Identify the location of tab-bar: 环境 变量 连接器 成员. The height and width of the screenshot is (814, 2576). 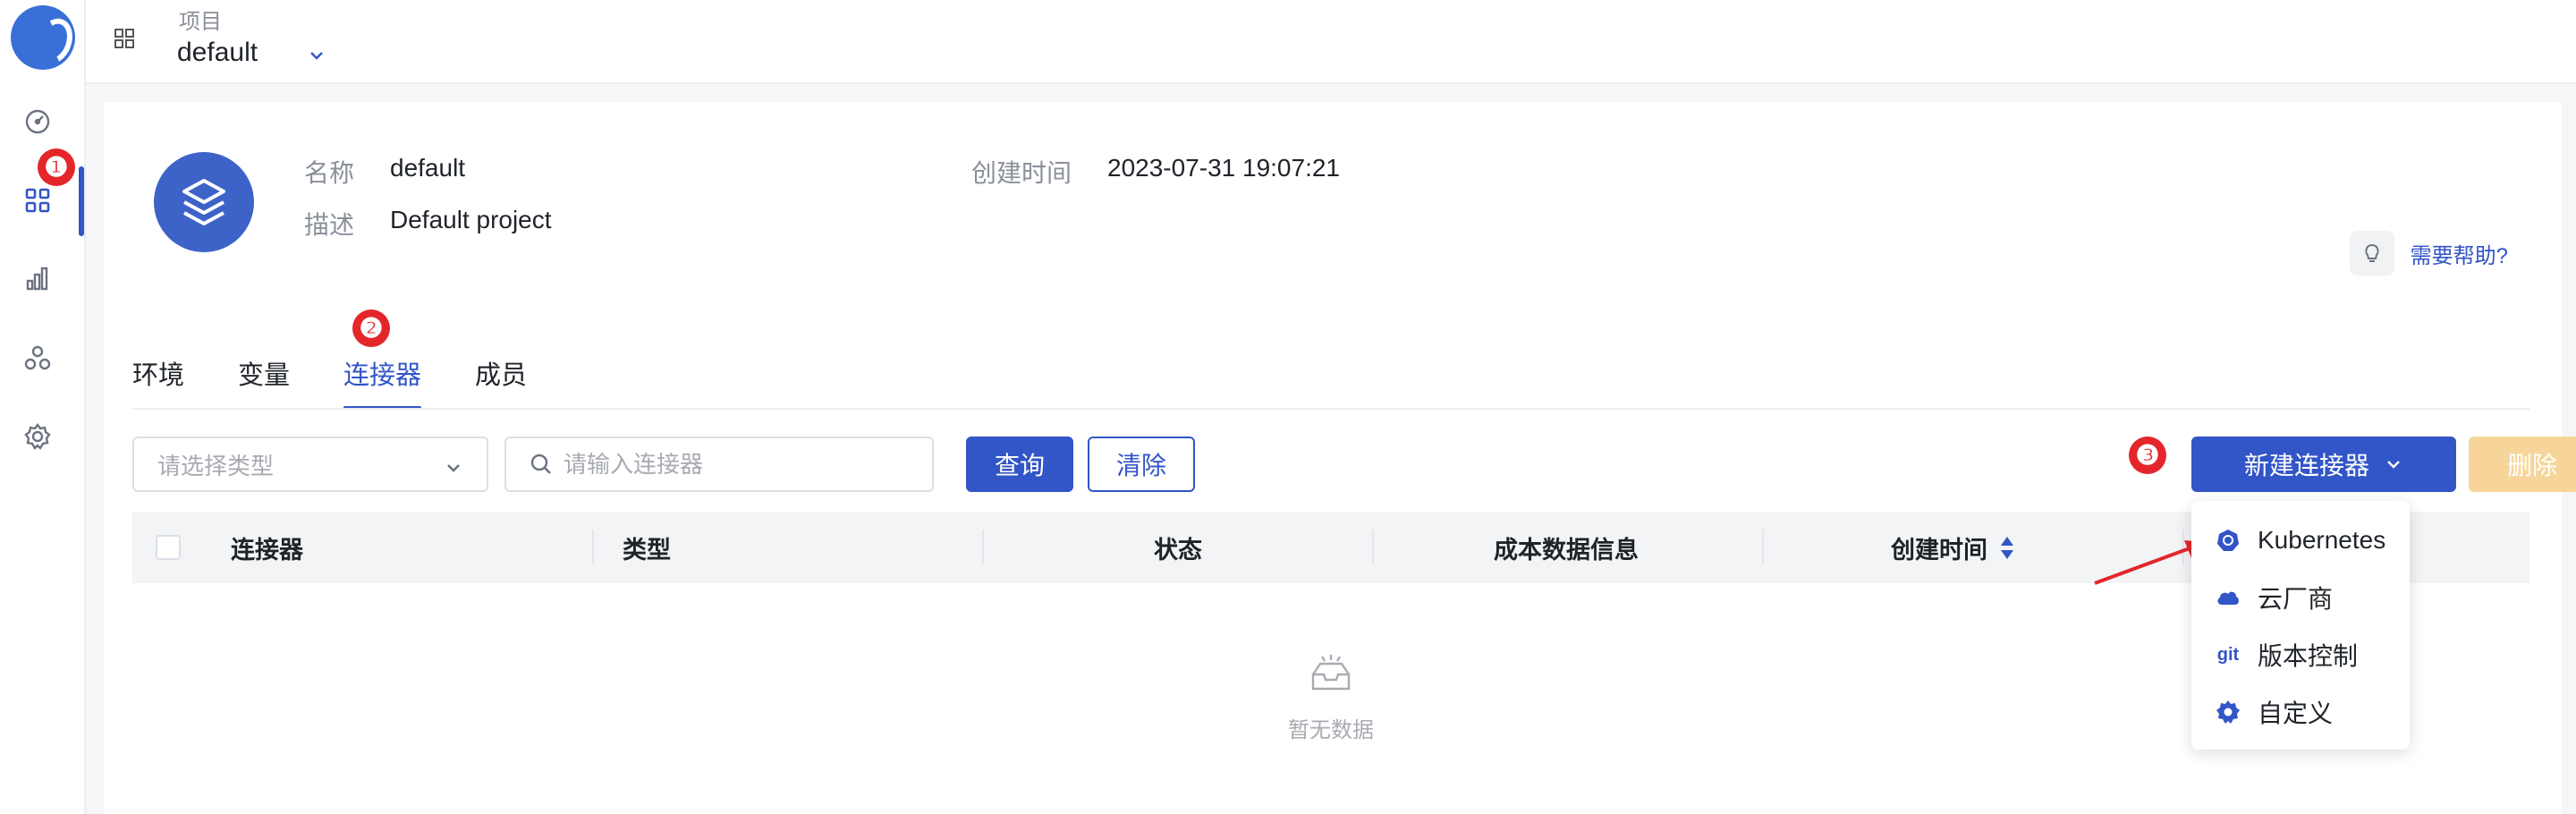
(356, 382).